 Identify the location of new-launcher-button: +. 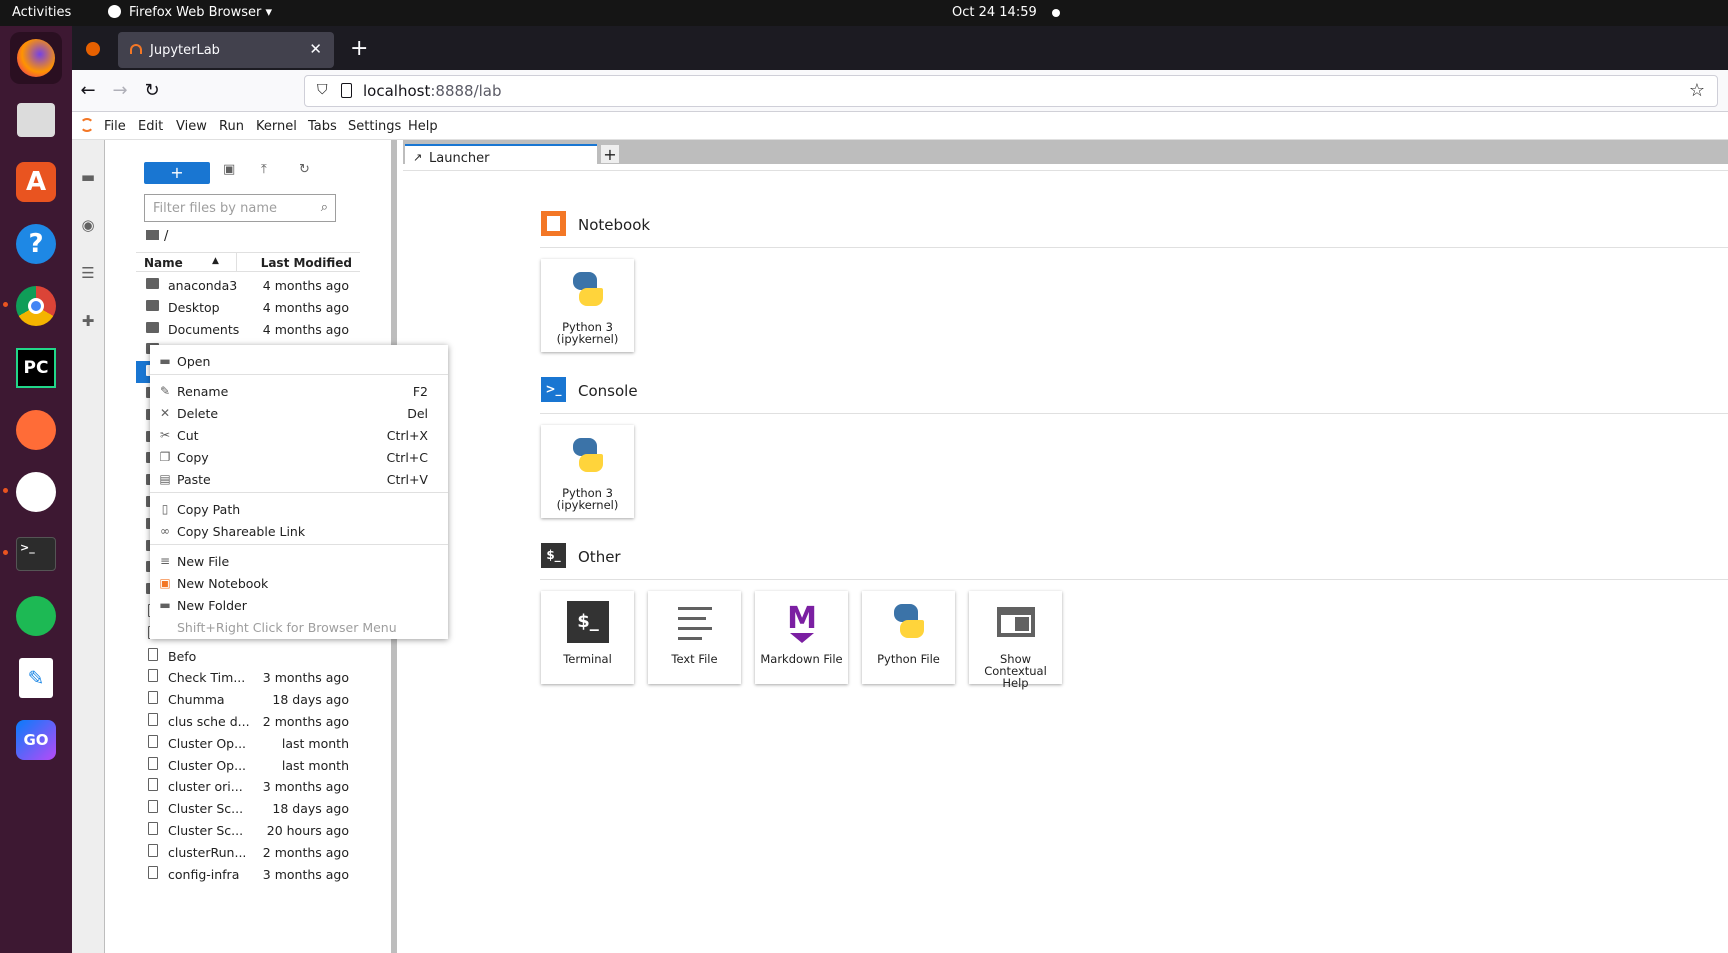
(177, 173).